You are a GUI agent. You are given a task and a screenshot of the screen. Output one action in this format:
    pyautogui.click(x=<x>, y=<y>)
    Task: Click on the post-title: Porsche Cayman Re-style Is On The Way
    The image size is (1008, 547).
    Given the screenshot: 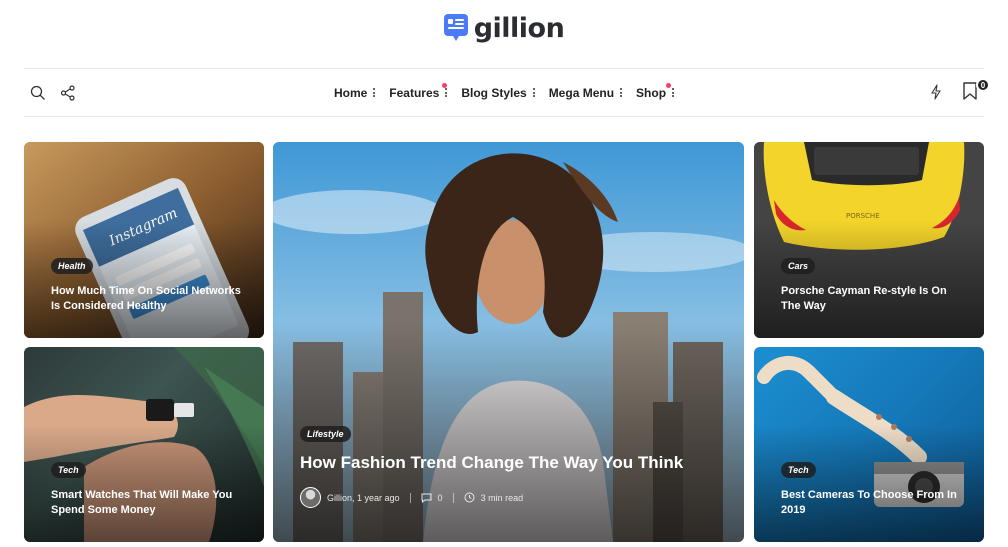 What is the action you would take?
    pyautogui.click(x=873, y=299)
    